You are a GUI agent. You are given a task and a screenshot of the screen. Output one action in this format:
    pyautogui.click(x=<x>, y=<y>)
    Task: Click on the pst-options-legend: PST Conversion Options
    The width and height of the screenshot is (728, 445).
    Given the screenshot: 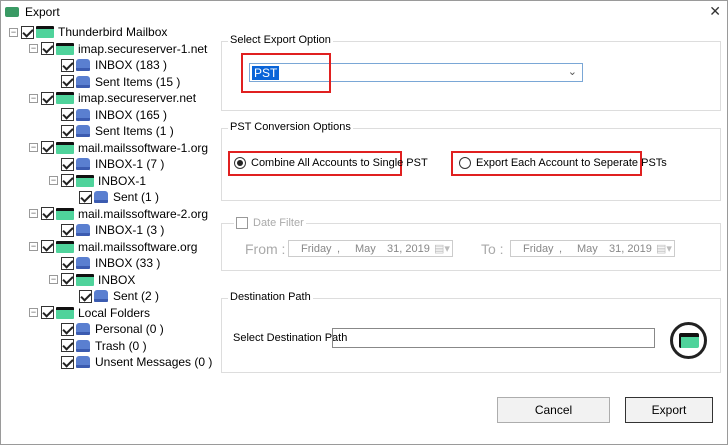 What is the action you would take?
    pyautogui.click(x=290, y=127)
    